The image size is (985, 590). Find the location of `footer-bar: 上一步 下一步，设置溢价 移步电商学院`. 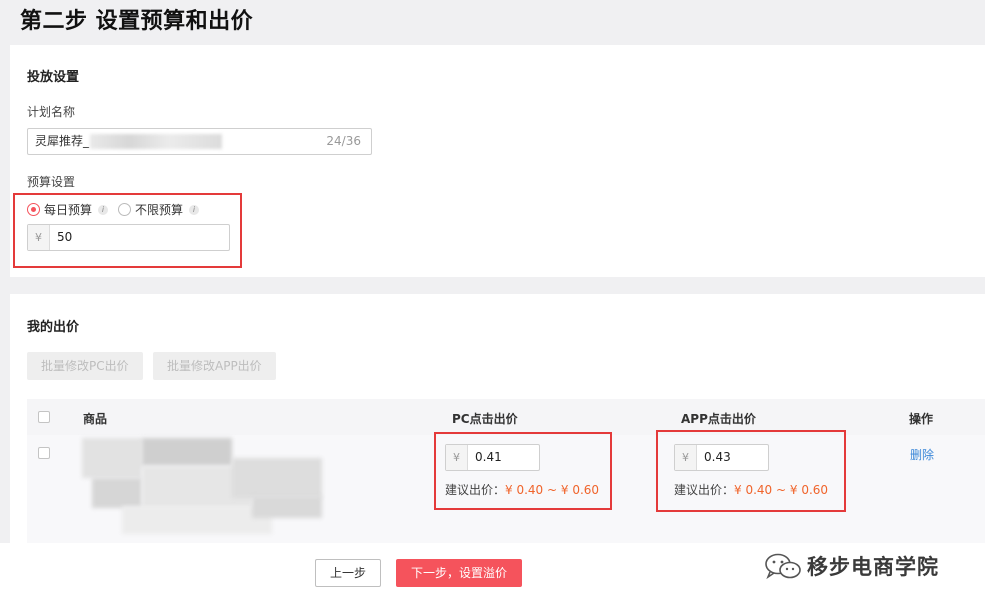

footer-bar: 上一步 下一步，设置溢价 移步电商学院 is located at coordinates (492, 566).